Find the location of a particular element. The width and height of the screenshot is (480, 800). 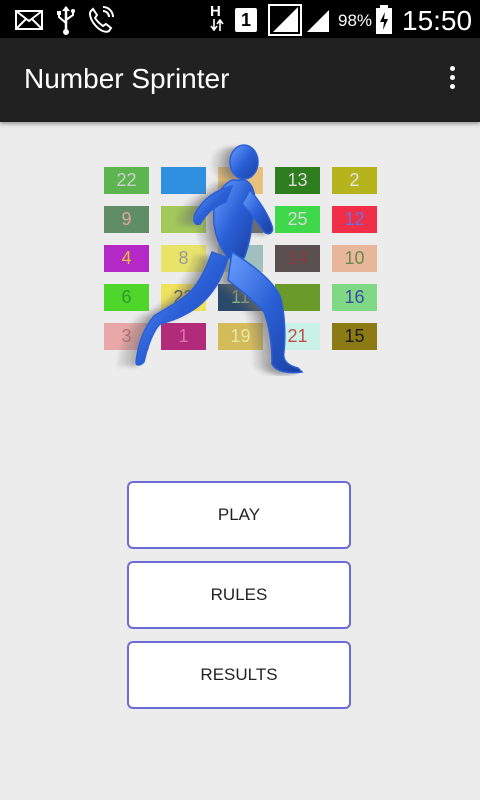

rules-button: RULES is located at coordinates (239, 595).